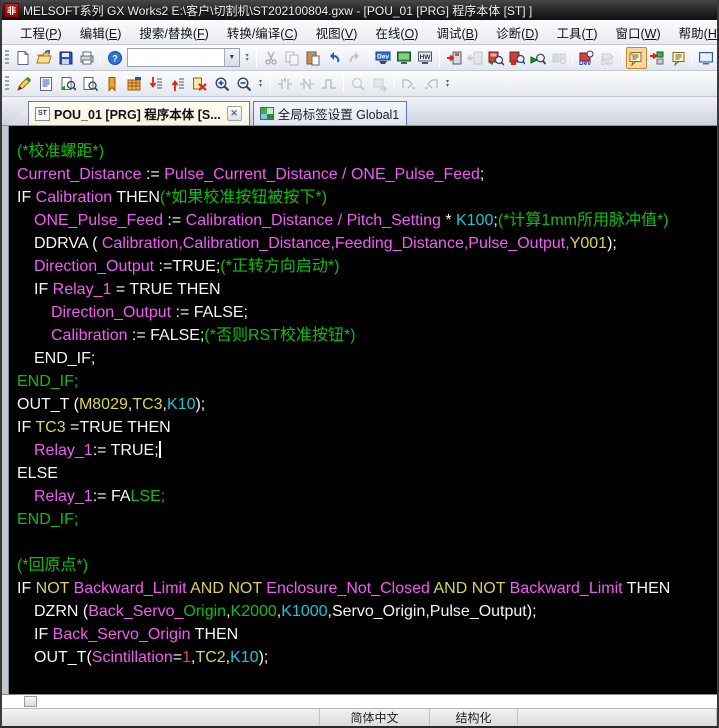  Describe the element at coordinates (114, 58) in the screenshot. I see `help-icon: ?` at that location.